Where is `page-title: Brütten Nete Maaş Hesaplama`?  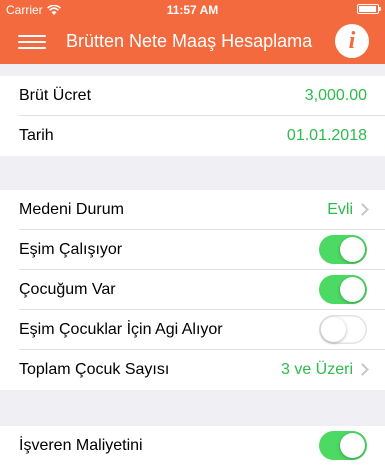
page-title: Brütten Nete Maaş Hesaplama is located at coordinates (189, 41).